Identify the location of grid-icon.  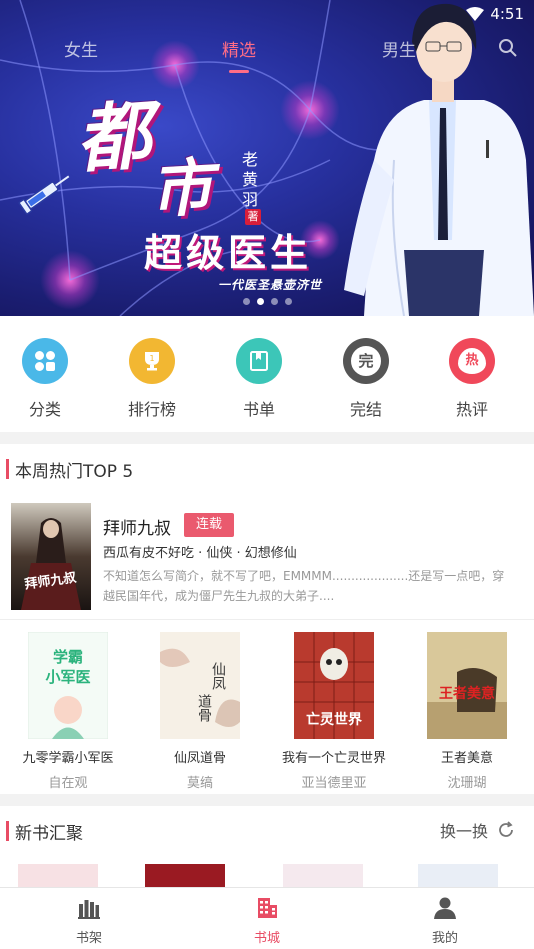
(45, 361).